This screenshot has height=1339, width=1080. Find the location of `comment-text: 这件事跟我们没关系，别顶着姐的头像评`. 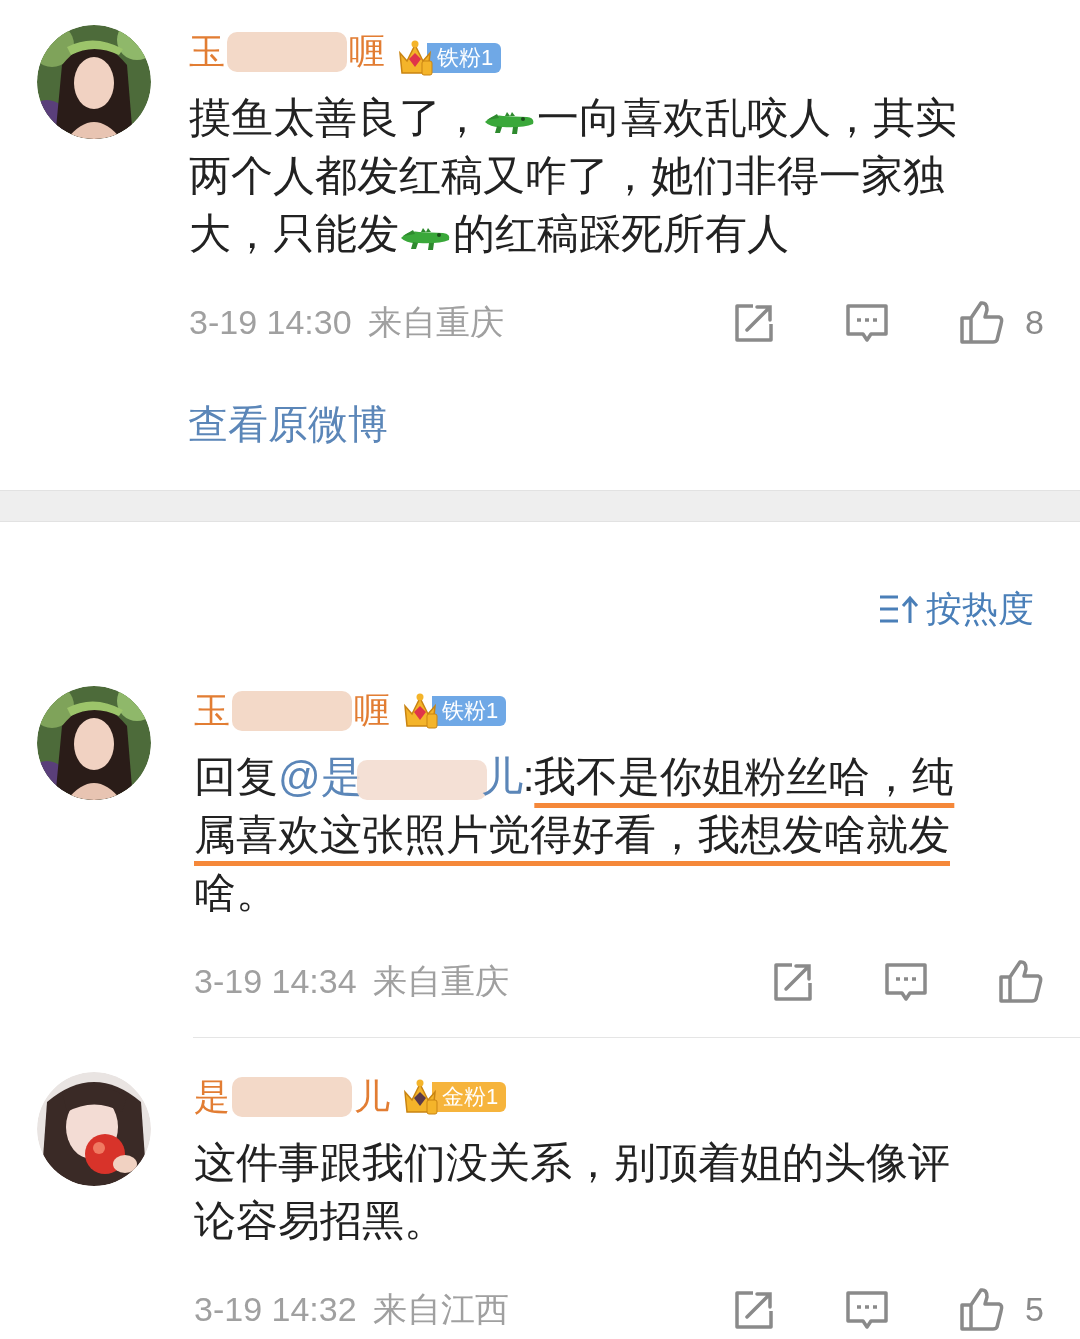

comment-text: 这件事跟我们没关系，别顶着姐的头像评 is located at coordinates (572, 1162).